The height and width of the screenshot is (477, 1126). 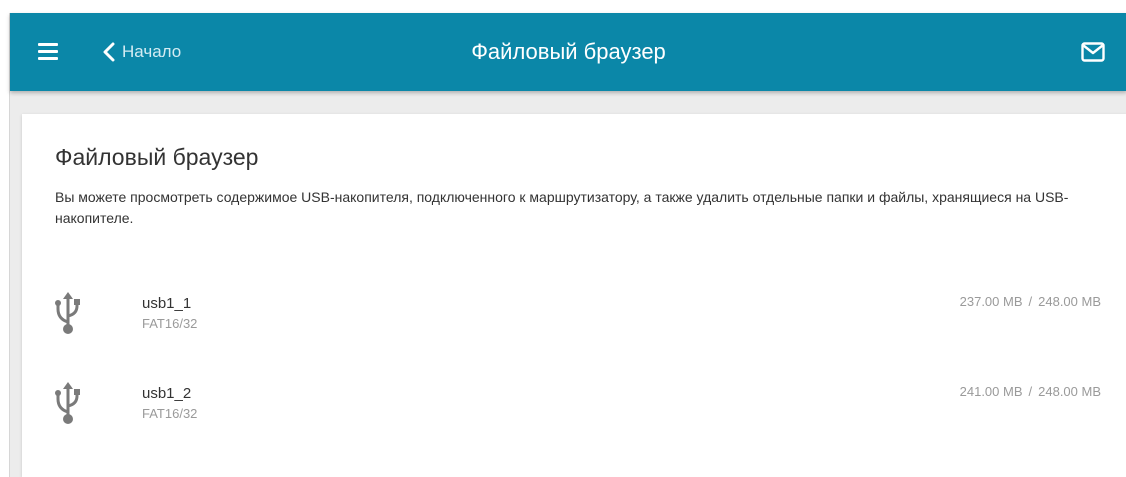 What do you see at coordinates (991, 391) in the screenshot?
I see `device-used: 241.00 MB` at bounding box center [991, 391].